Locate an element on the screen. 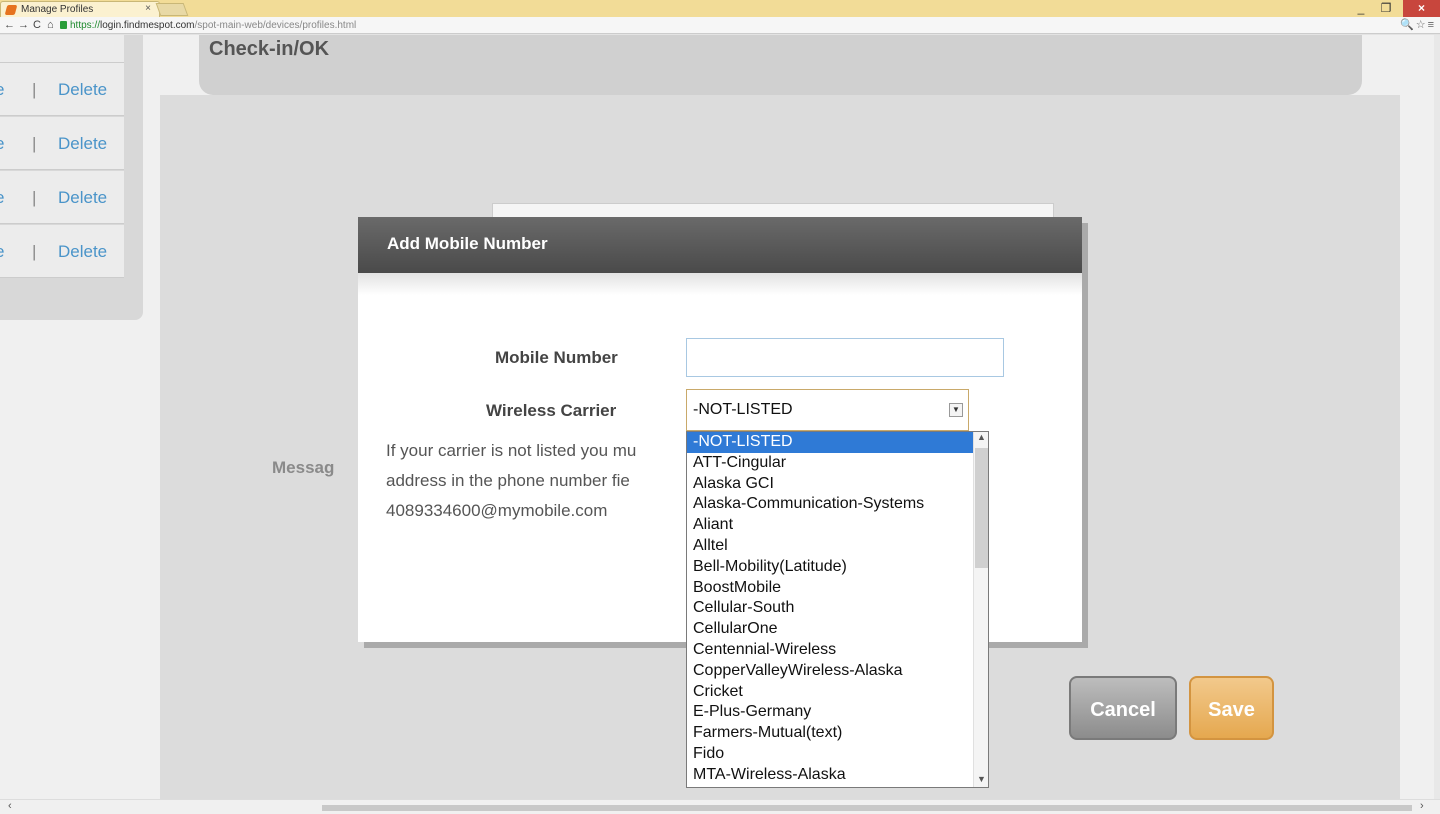 This screenshot has width=1440, height=814. section-title: Check-in/OK is located at coordinates (269, 49).